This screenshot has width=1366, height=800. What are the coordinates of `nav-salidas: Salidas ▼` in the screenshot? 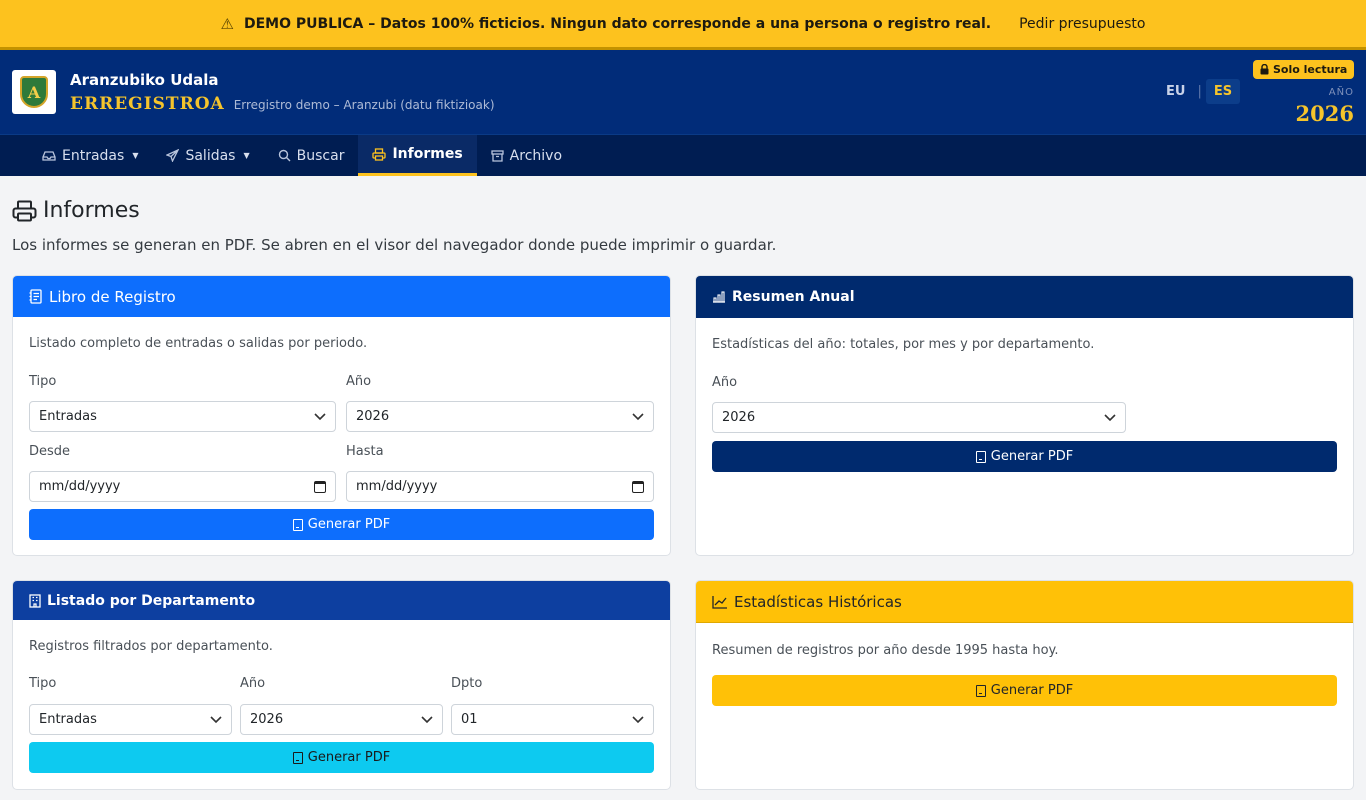 It's located at (207, 155).